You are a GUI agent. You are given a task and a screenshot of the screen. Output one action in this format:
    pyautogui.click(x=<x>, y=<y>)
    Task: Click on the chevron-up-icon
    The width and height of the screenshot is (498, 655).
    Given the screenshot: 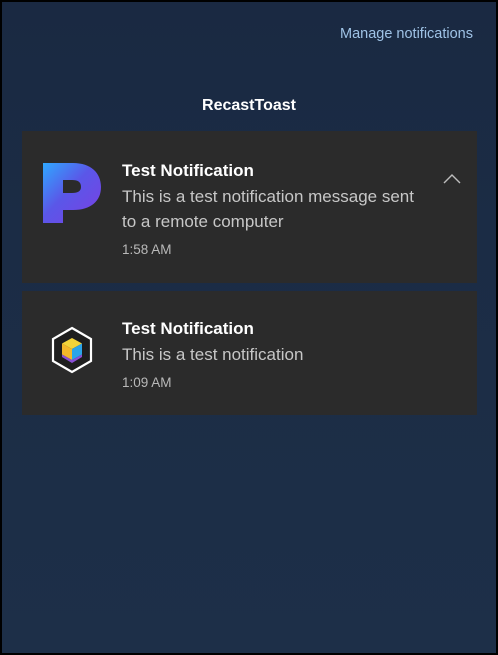 What is the action you would take?
    pyautogui.click(x=452, y=179)
    